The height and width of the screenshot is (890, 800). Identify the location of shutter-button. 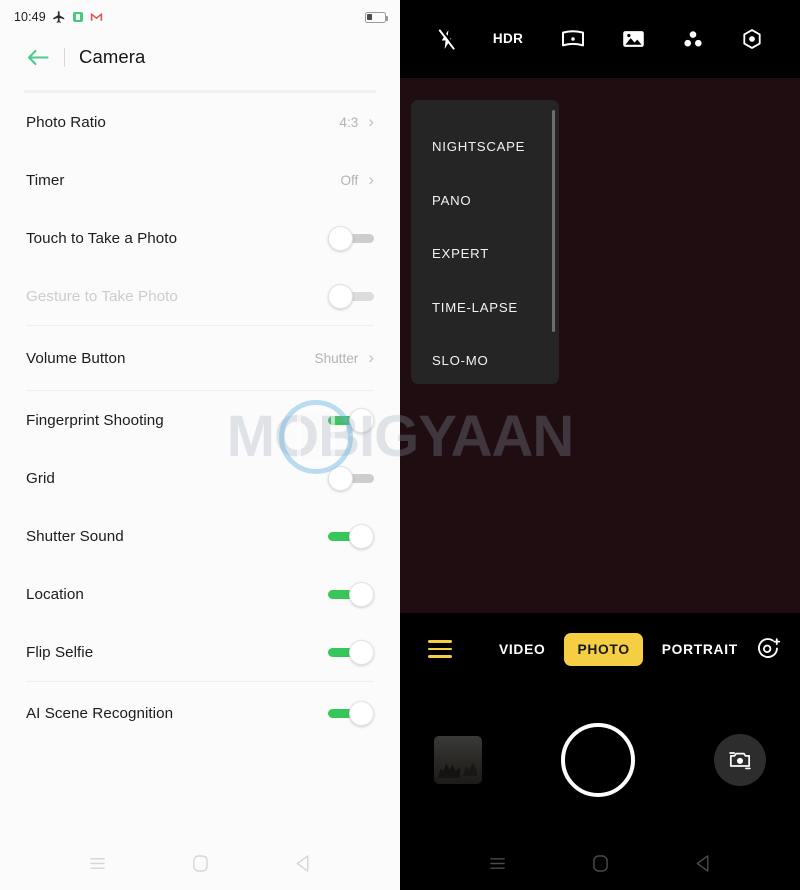
(598, 760).